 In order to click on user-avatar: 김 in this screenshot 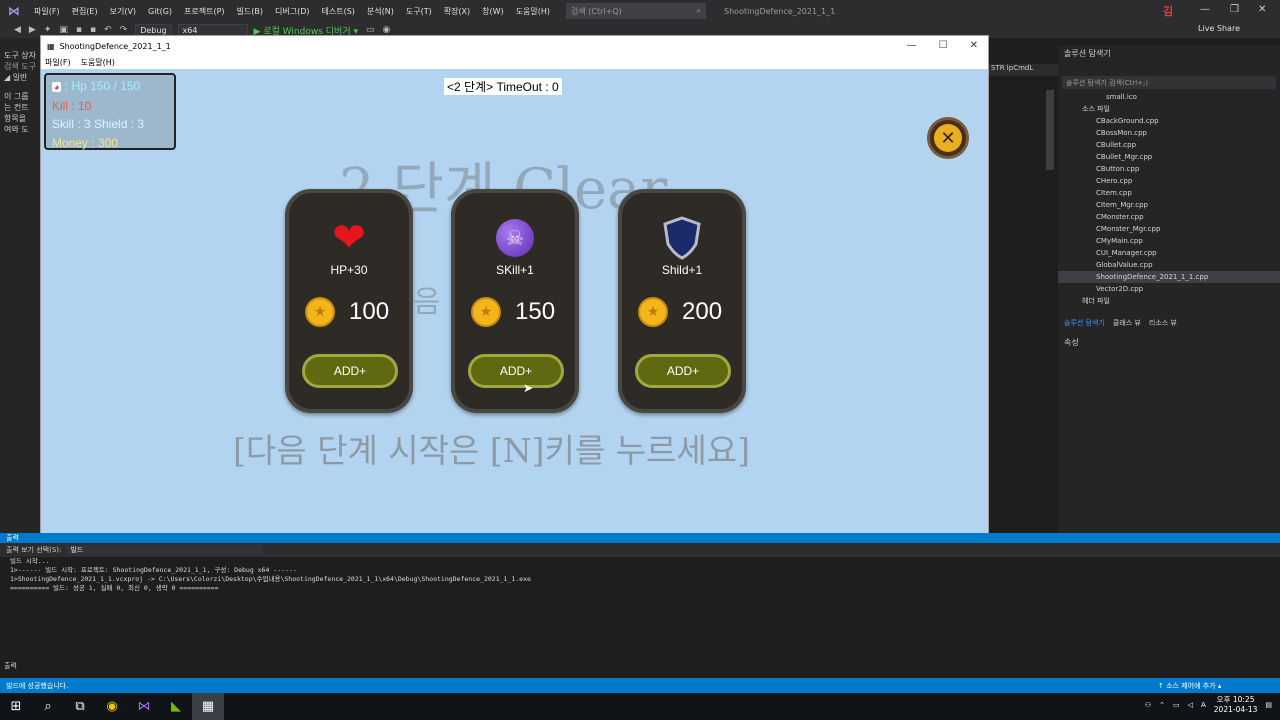, I will do `click(1168, 11)`.